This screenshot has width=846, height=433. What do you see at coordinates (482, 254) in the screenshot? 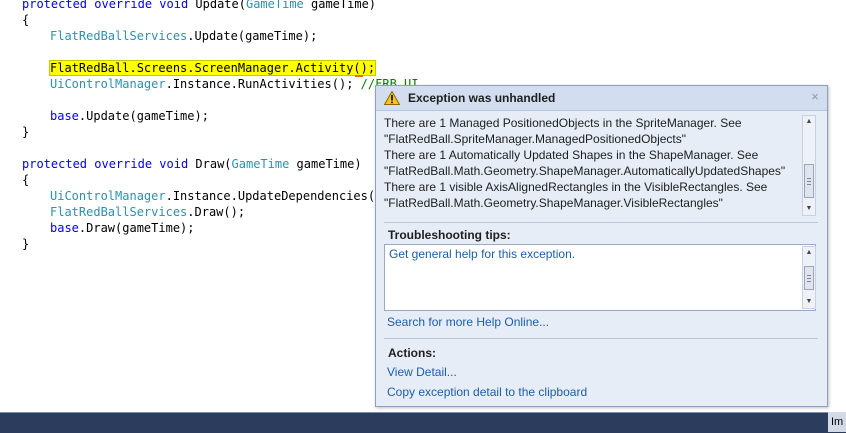
I see `tip-link: Get general help for this exception.` at bounding box center [482, 254].